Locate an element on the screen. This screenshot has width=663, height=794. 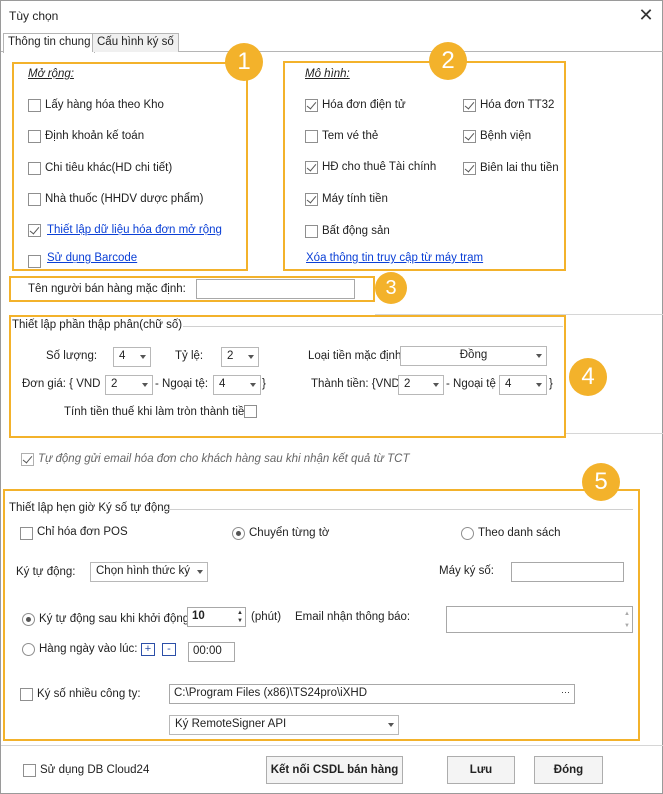
signer-select: Ký RemoteSigner API is located at coordinates (284, 725).